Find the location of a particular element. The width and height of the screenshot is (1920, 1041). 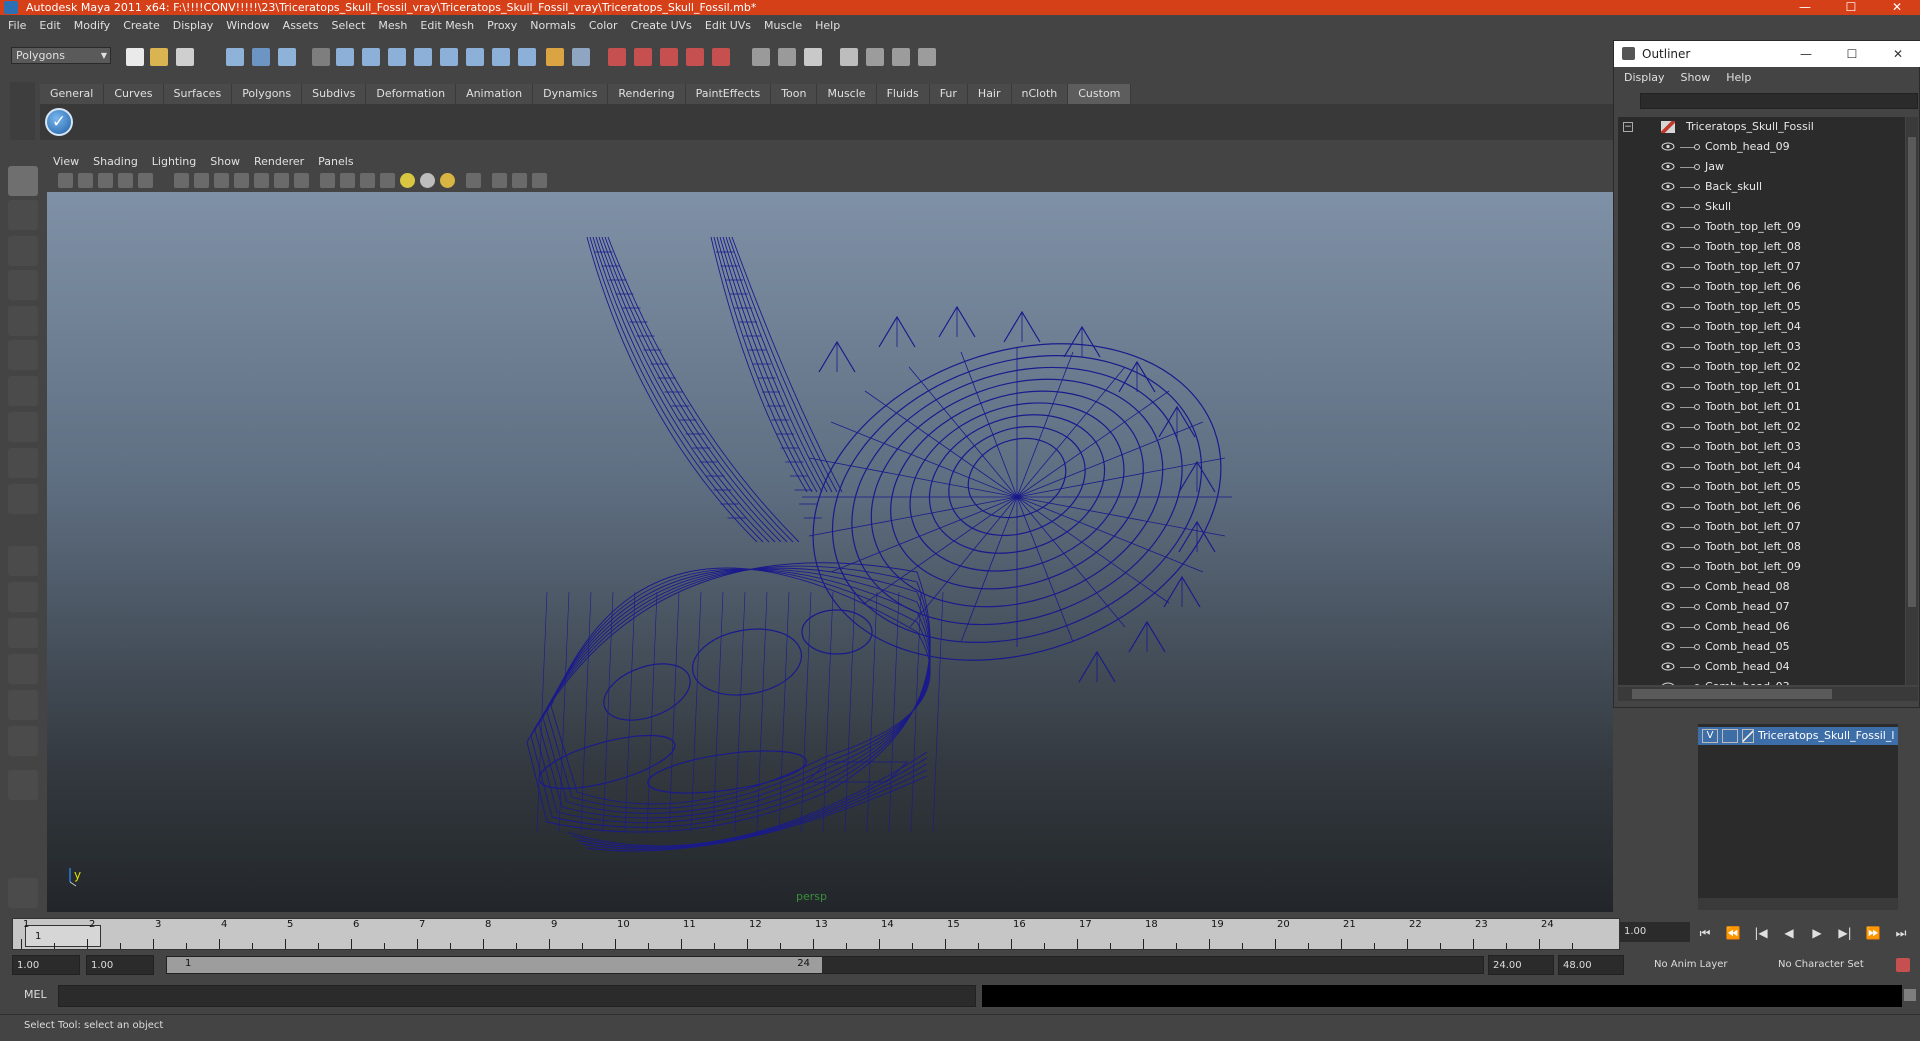

outliner-item: Comb_head_04 is located at coordinates (1761, 667).